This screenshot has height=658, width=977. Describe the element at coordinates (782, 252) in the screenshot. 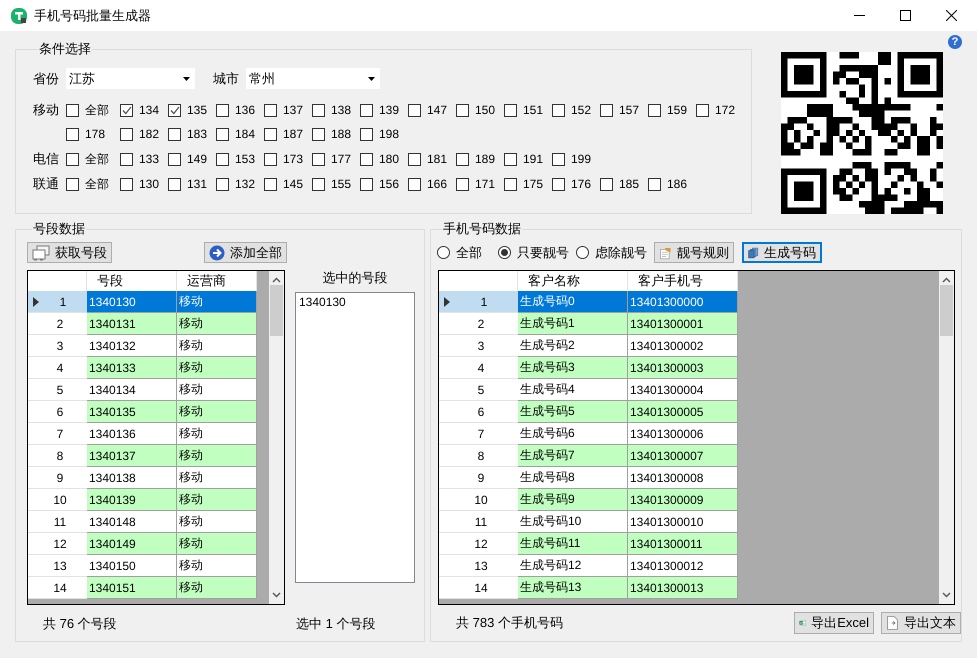

I see `generate-button: 生成号码` at that location.